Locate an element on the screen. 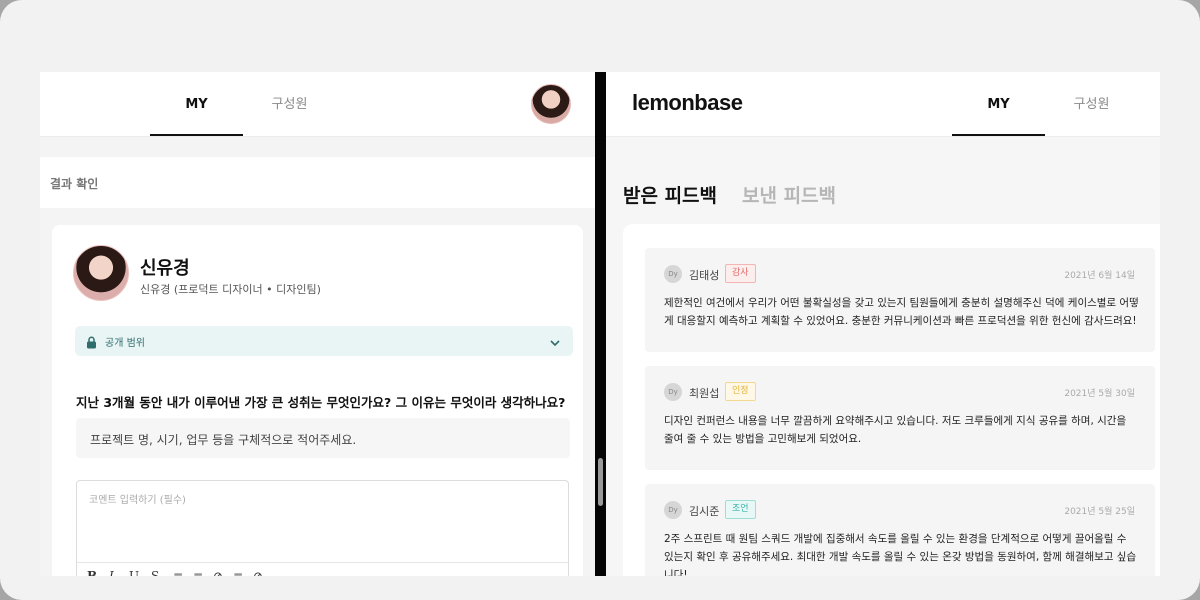 The height and width of the screenshot is (600, 1200). right-header: lemonbase MY 구성원 is located at coordinates (883, 104).